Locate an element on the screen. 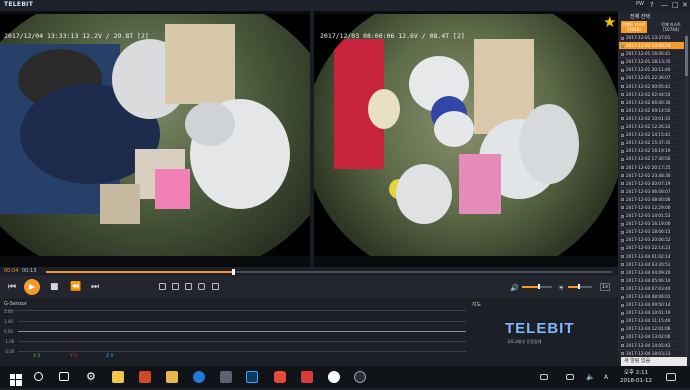 Image resolution: width=690 pixels, height=390 pixels. list-item: 2017-12-02 20:17:25 is located at coordinates (651, 168).